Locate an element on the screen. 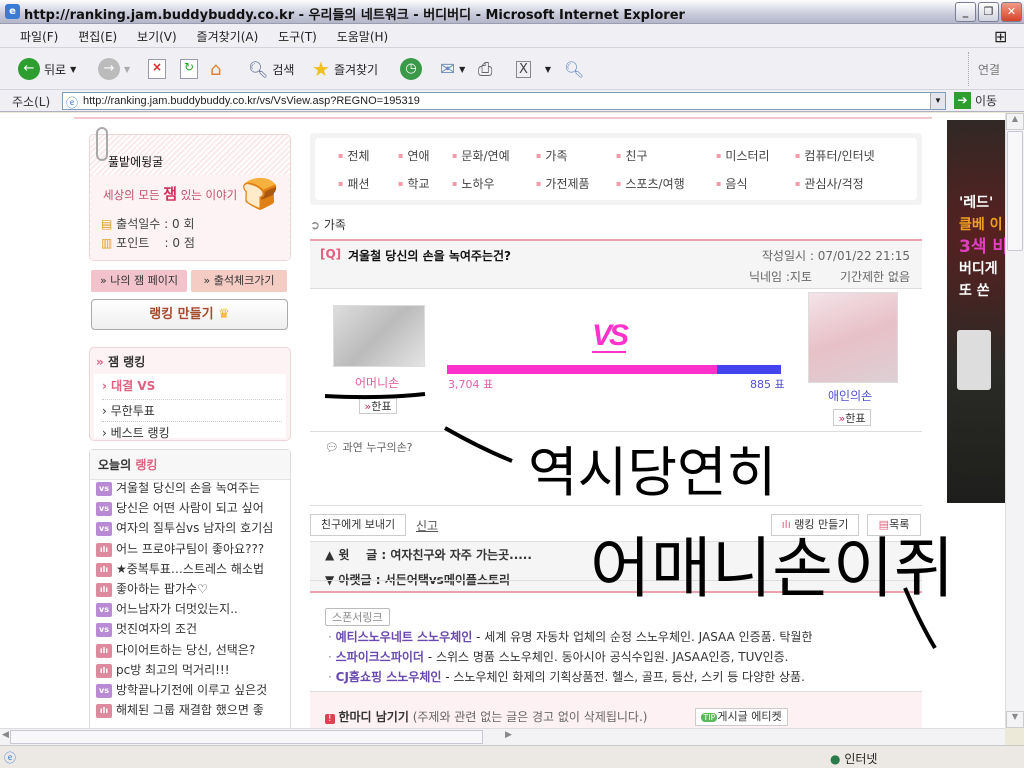  vertical-scrollbar: ▲ ▼ is located at coordinates (1014, 420).